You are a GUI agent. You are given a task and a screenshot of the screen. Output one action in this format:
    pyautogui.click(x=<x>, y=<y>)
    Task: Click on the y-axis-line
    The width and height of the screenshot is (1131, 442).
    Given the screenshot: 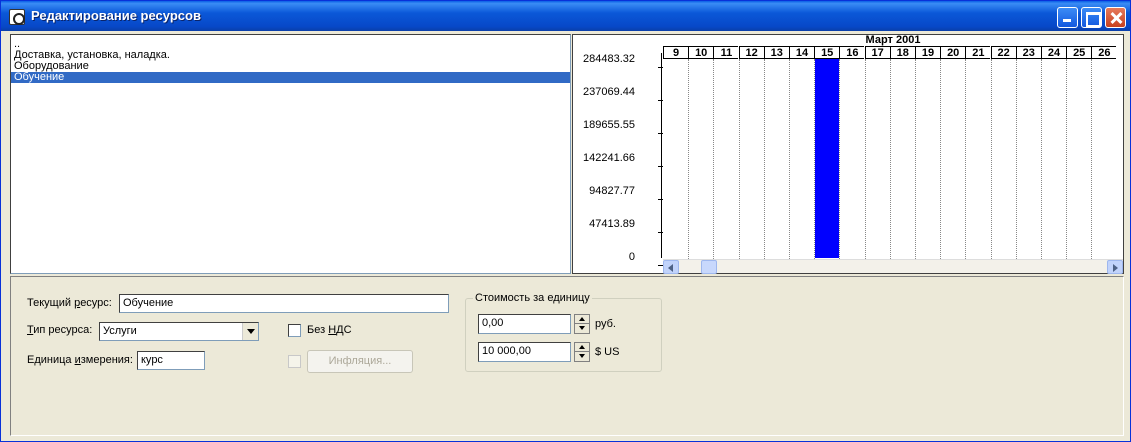 What is the action you would take?
    pyautogui.click(x=661, y=155)
    